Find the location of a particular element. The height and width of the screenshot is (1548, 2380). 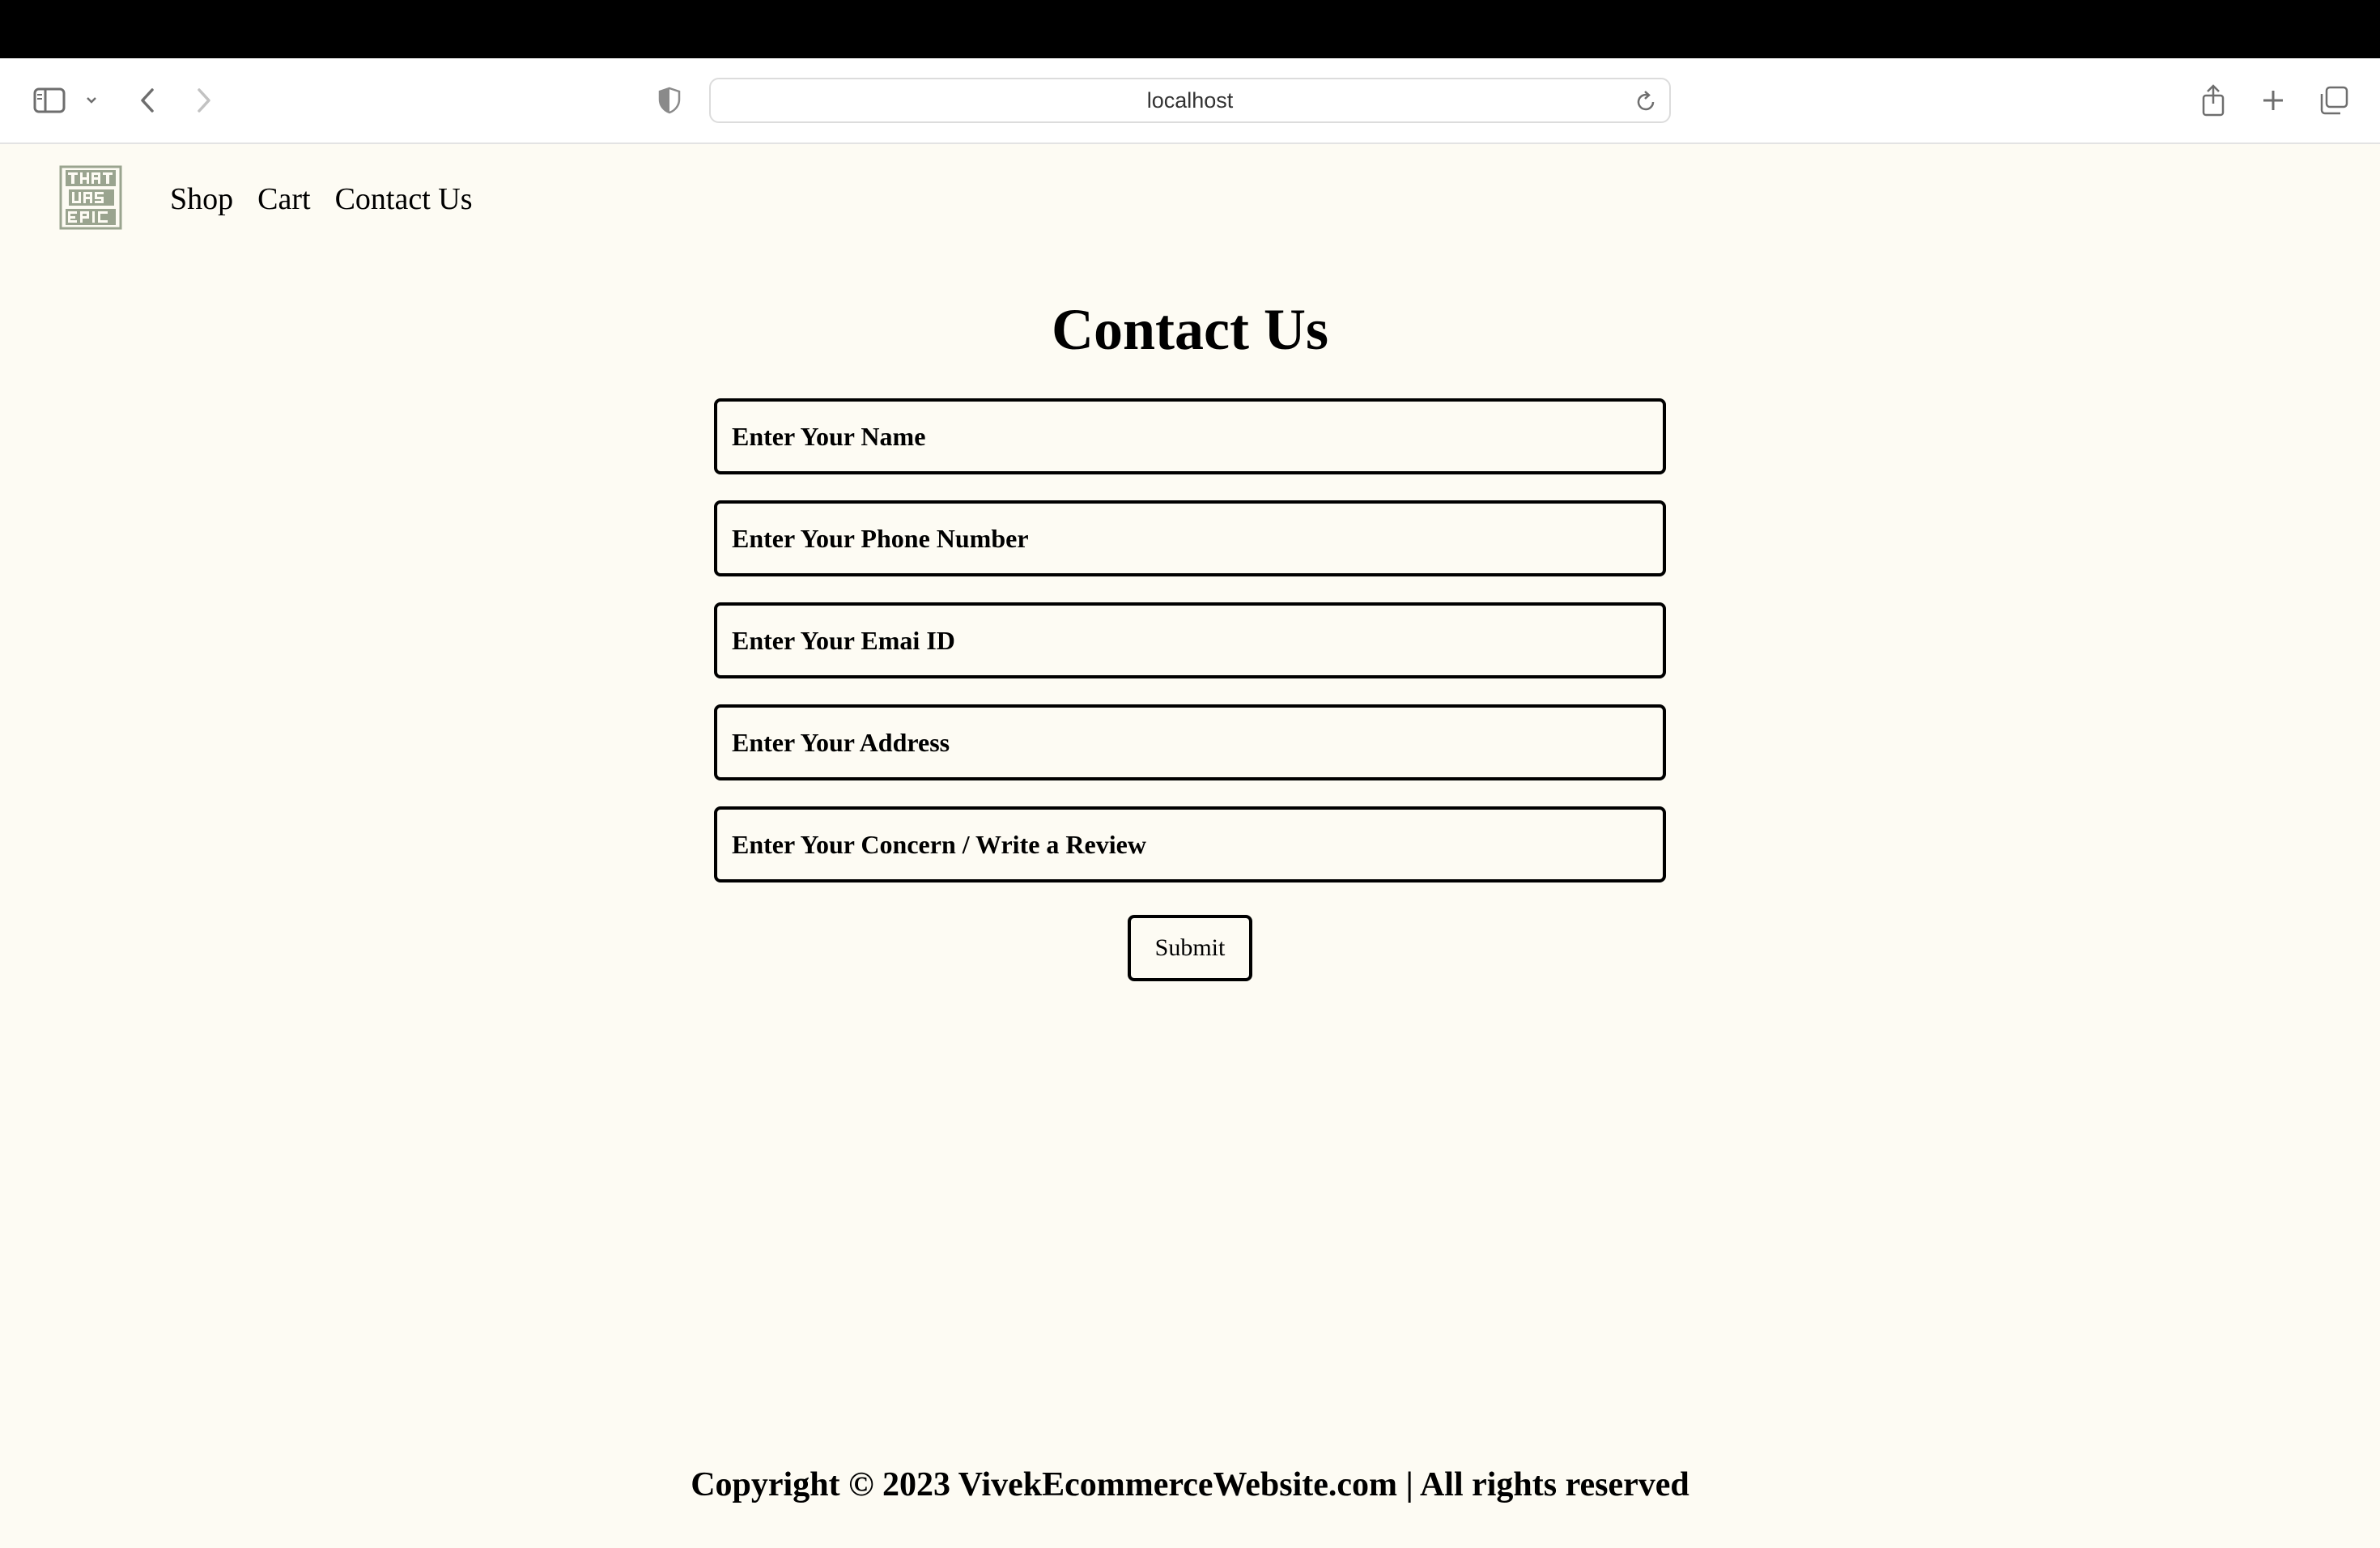

url-text: localhost is located at coordinates (1190, 100).